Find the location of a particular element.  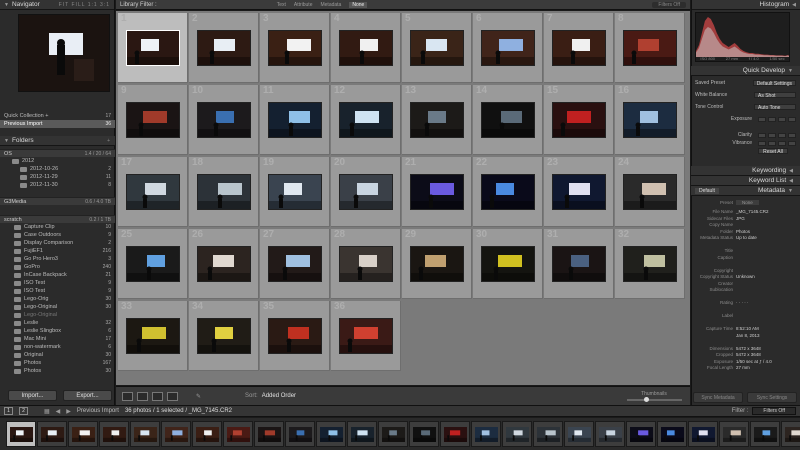

grid-cell: 18 is located at coordinates (224, 192).